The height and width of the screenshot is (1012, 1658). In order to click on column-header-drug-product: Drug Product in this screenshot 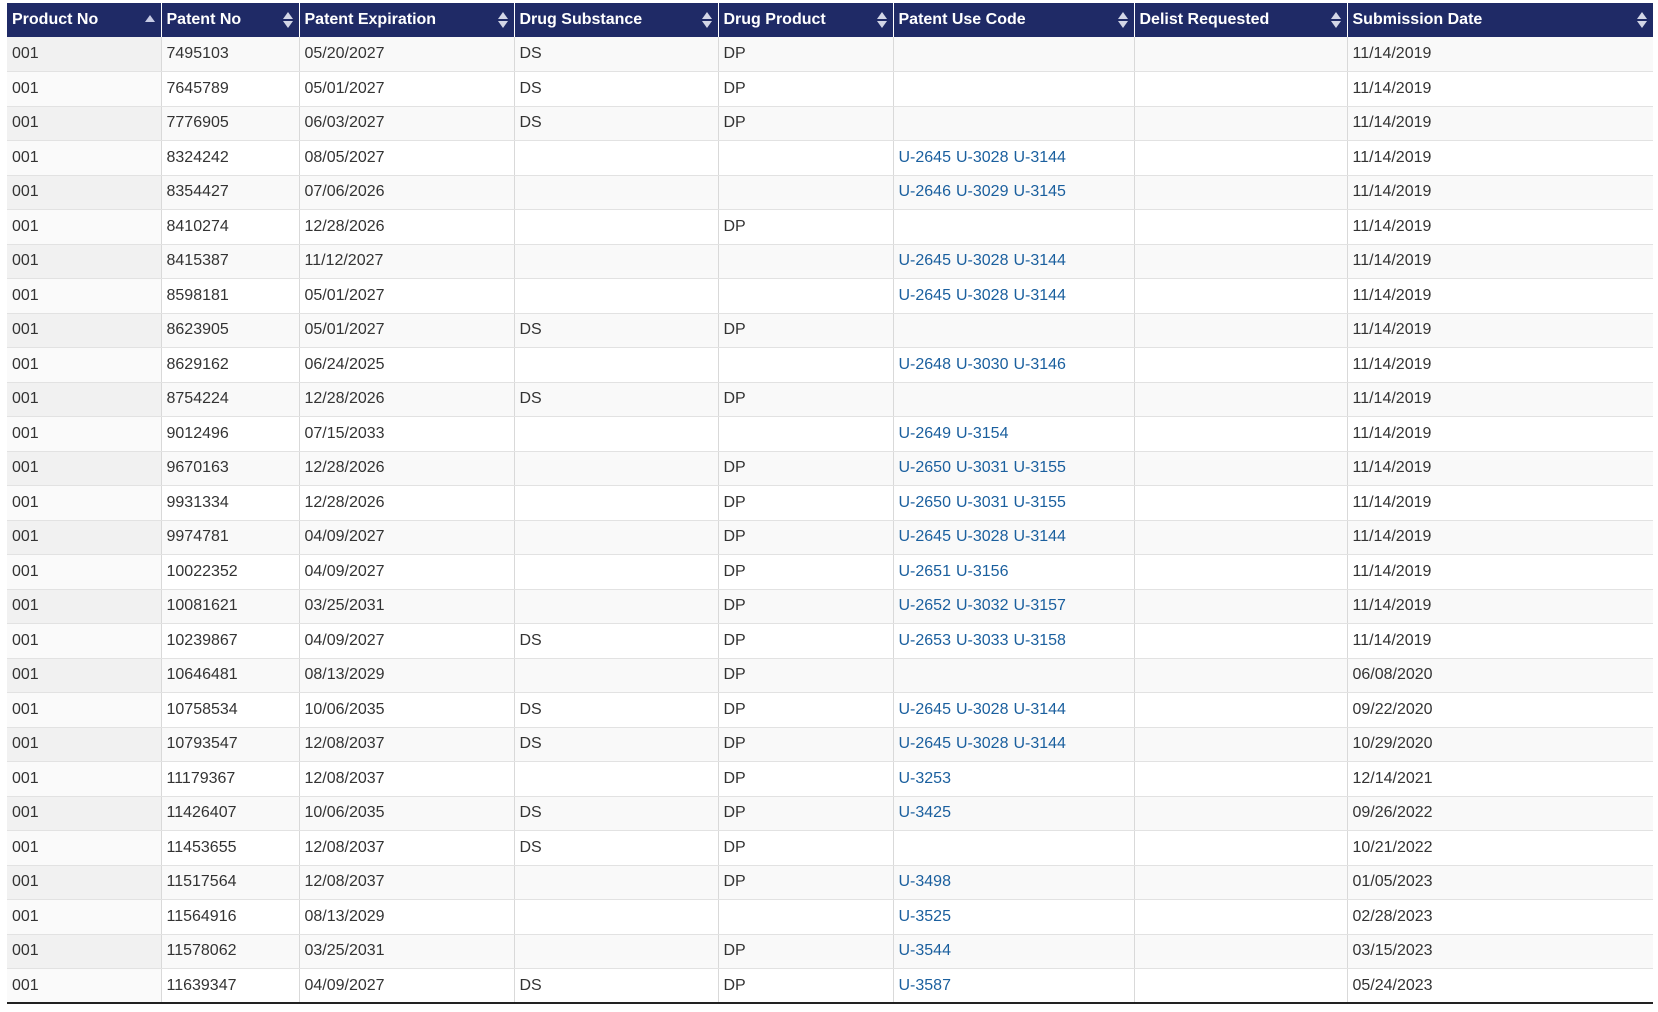, I will do `click(806, 20)`.